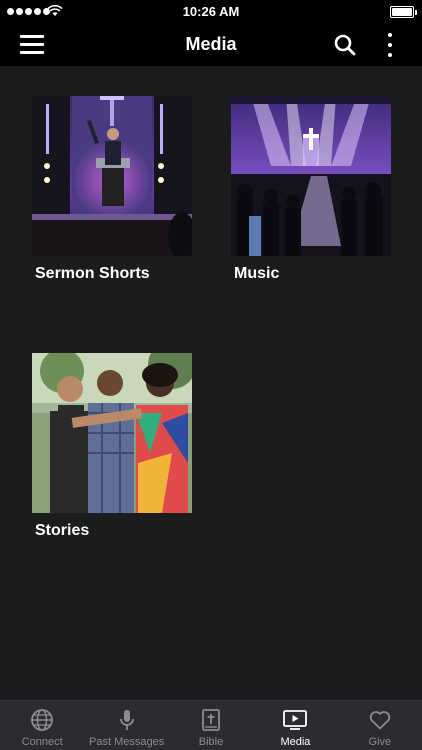 Image resolution: width=422 pixels, height=750 pixels. I want to click on tile-label: Music, so click(257, 273).